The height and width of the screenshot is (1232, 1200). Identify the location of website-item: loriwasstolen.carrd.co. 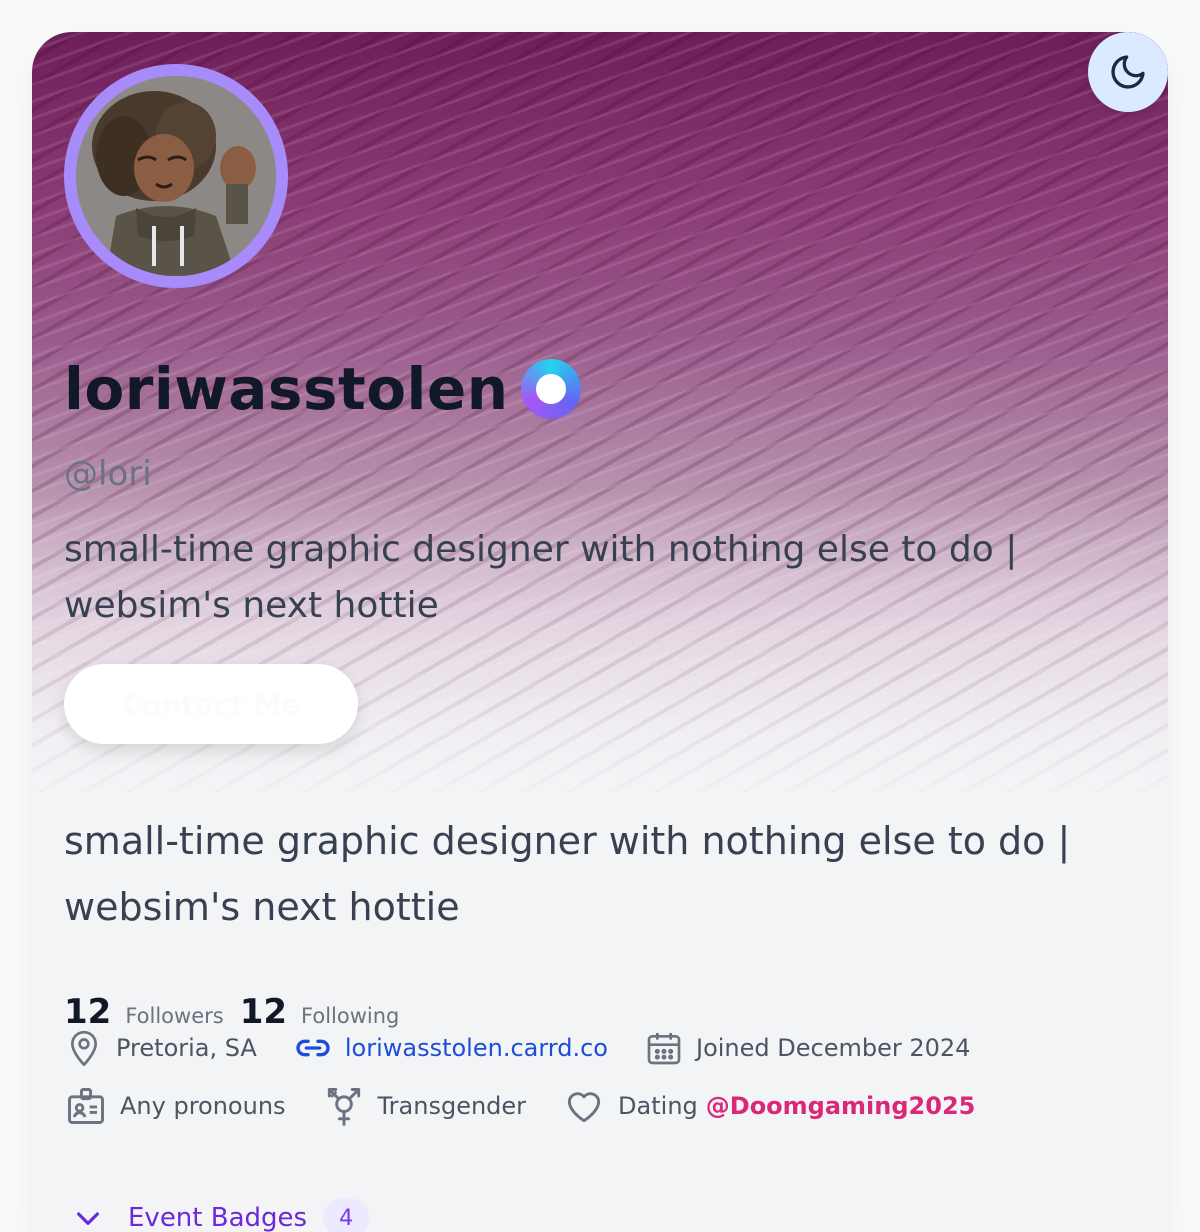
(450, 1048).